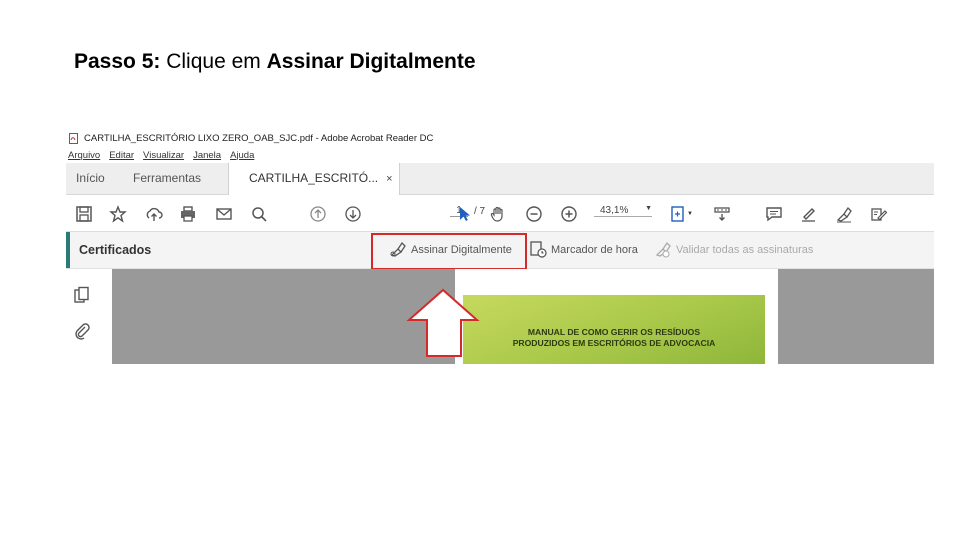 The width and height of the screenshot is (960, 540). What do you see at coordinates (745, 250) in the screenshot?
I see `validate-signatures-label: Validar todas as assinaturas` at bounding box center [745, 250].